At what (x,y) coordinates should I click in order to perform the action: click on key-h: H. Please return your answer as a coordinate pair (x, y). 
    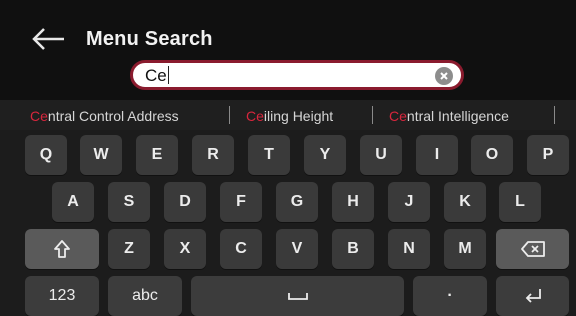
    Looking at the image, I should click on (353, 202).